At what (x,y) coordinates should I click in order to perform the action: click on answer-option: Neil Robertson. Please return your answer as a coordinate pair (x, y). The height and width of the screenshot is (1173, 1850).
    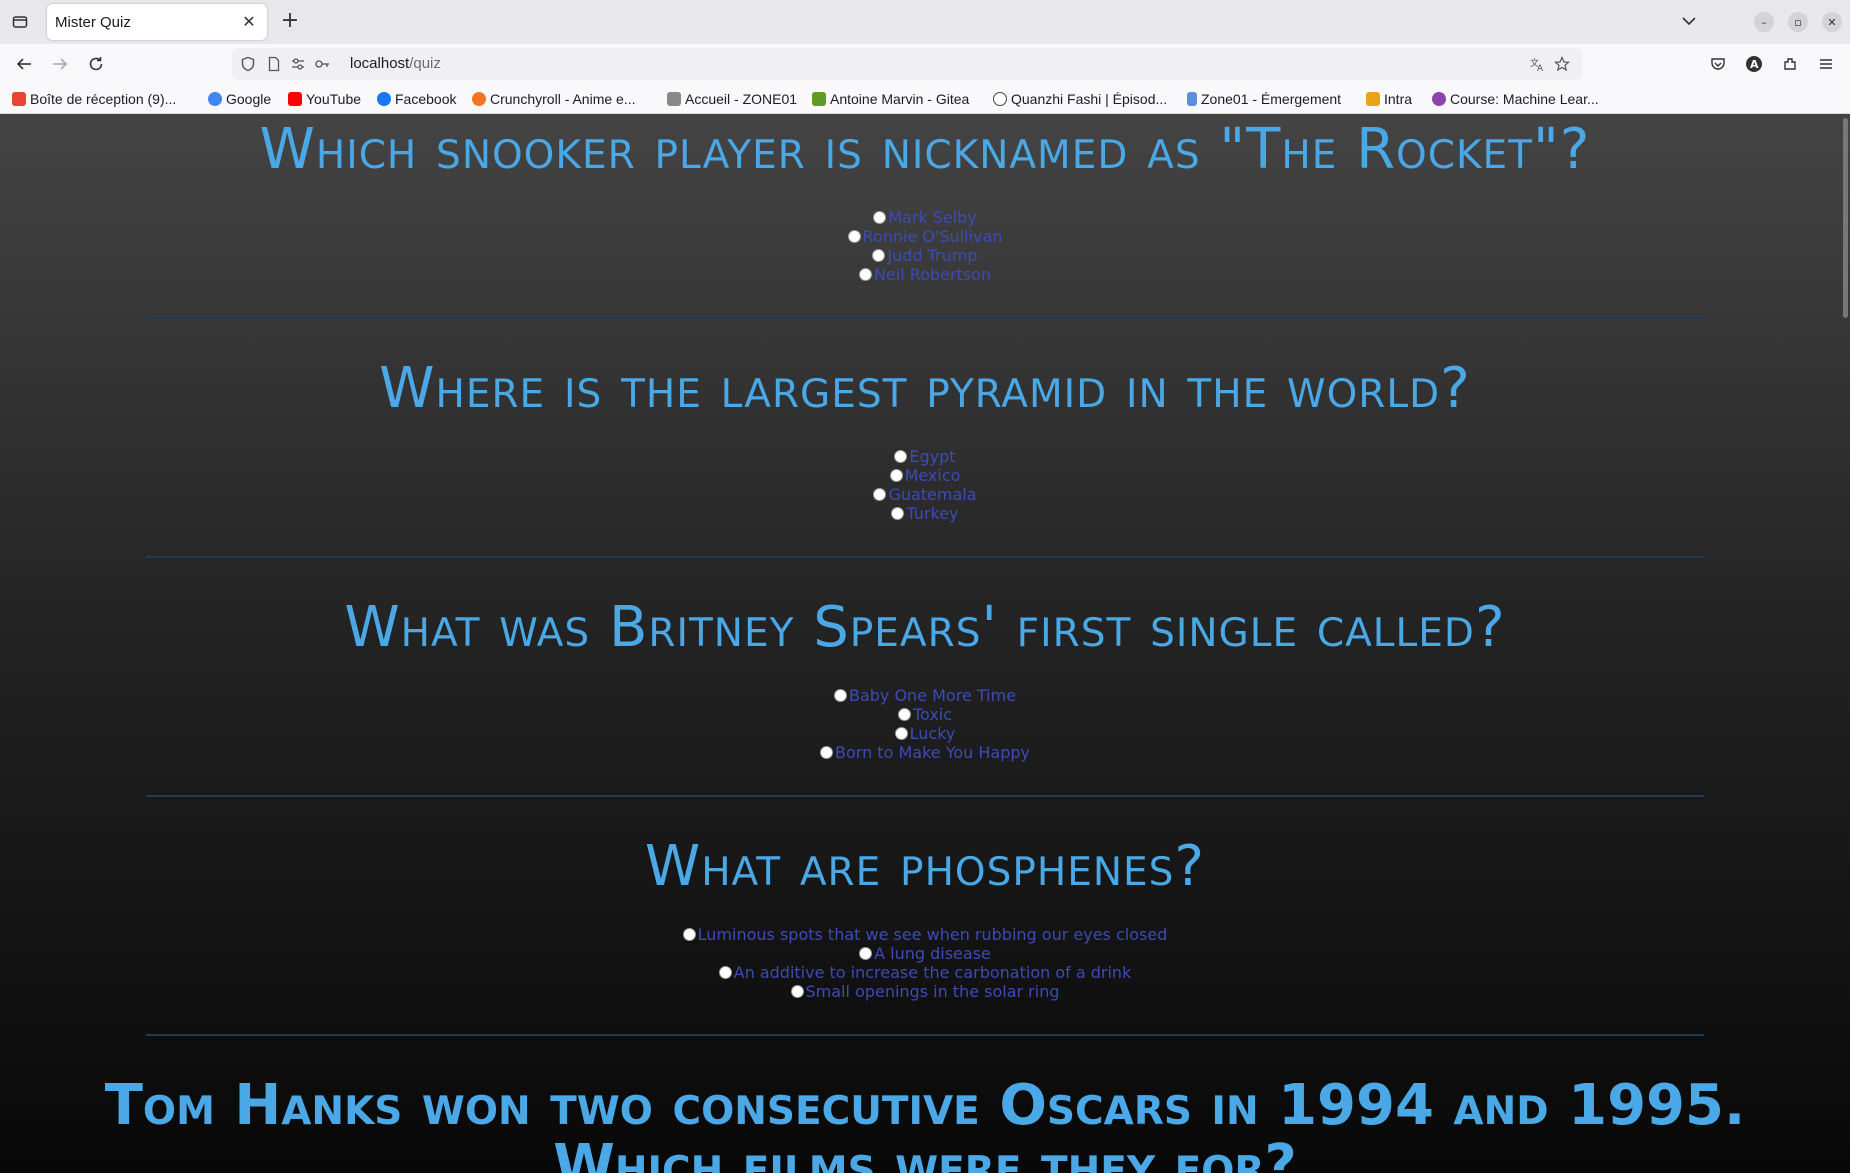
    Looking at the image, I should click on (925, 274).